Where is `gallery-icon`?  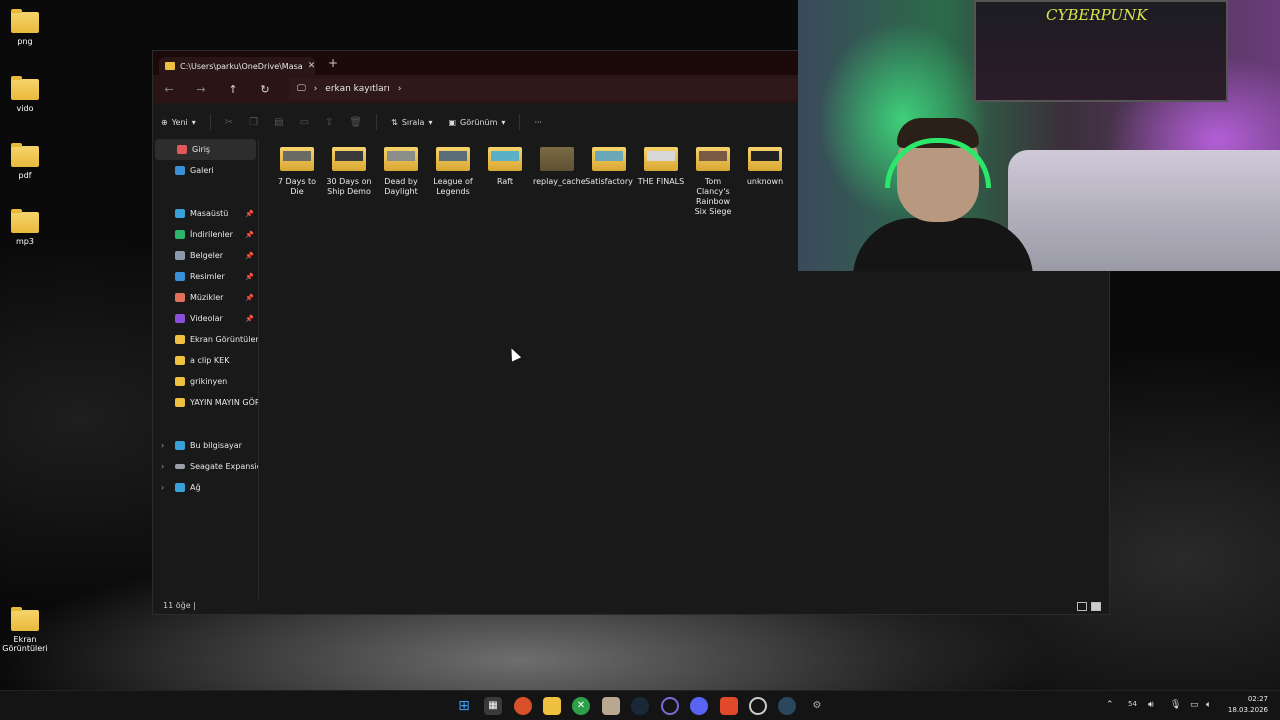
gallery-icon is located at coordinates (180, 170).